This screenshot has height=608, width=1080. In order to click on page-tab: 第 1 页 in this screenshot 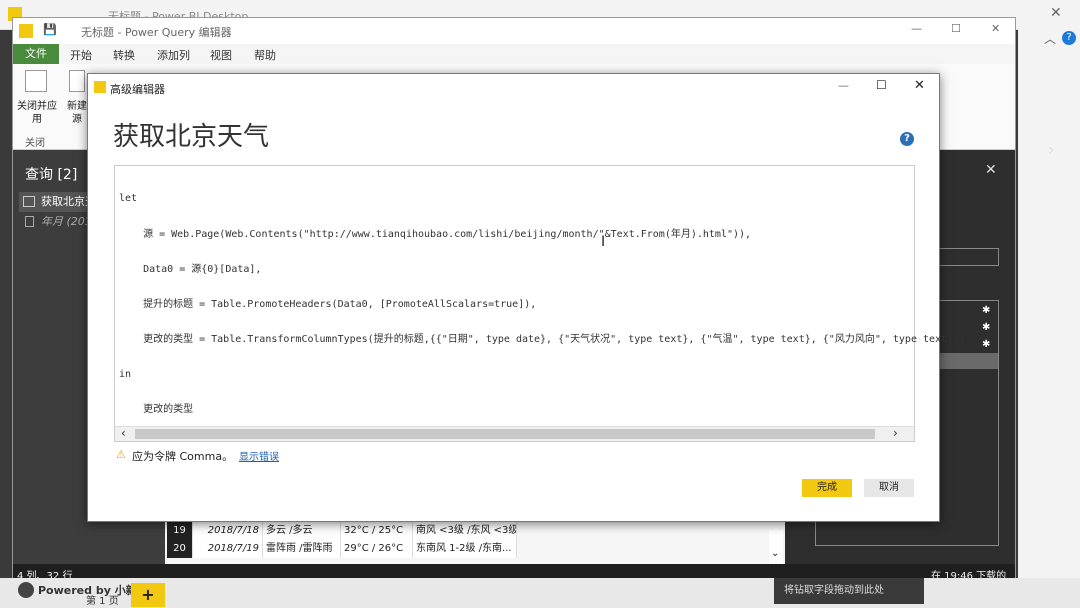, I will do `click(102, 599)`.